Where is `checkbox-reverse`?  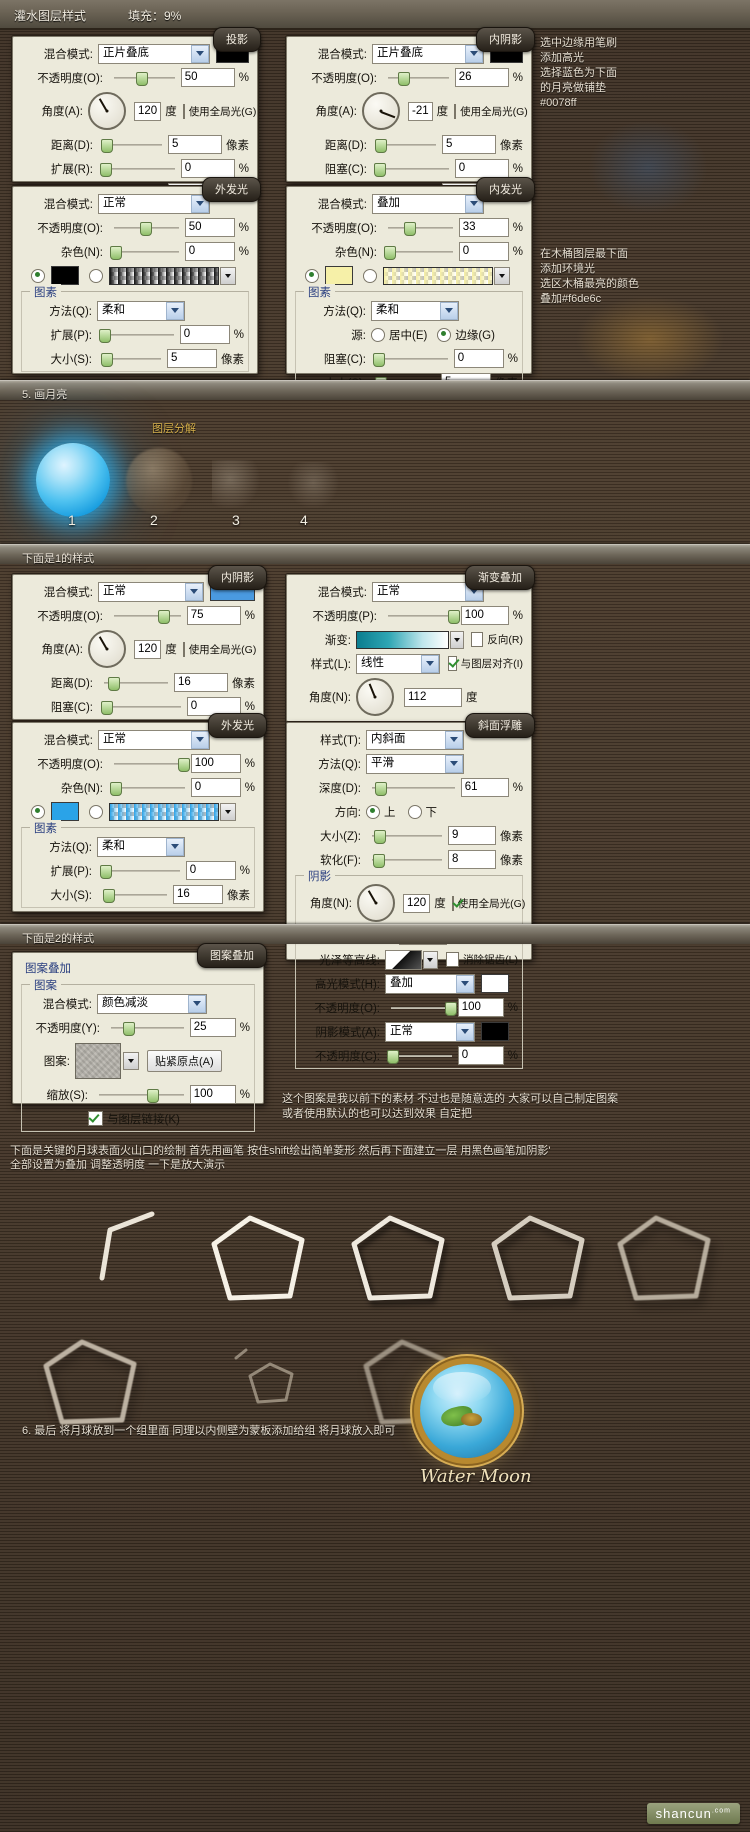
checkbox-reverse is located at coordinates (477, 639).